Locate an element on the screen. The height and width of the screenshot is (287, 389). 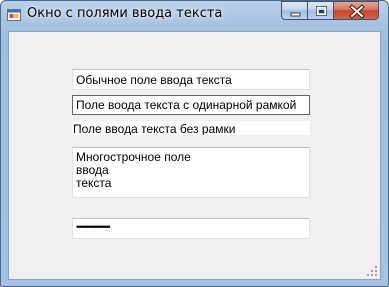
borderless-text-input: Поле ввода текста без рамки is located at coordinates (191, 128).